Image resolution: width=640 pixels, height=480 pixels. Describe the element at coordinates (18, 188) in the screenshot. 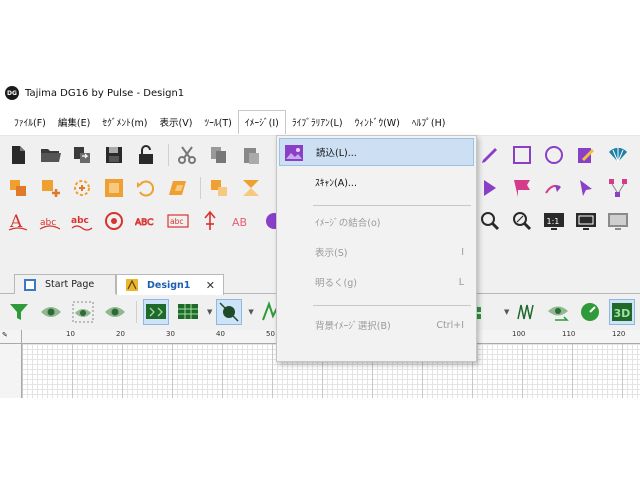

I see `stitch-icon` at that location.